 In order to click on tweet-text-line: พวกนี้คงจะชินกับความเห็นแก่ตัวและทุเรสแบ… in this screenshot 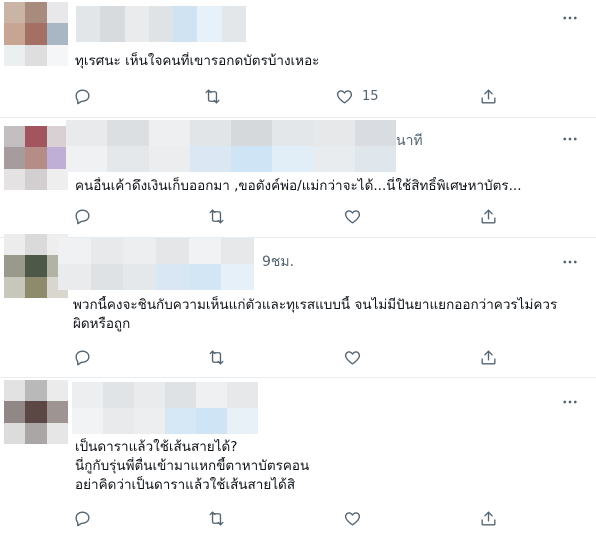, I will do `click(315, 305)`.